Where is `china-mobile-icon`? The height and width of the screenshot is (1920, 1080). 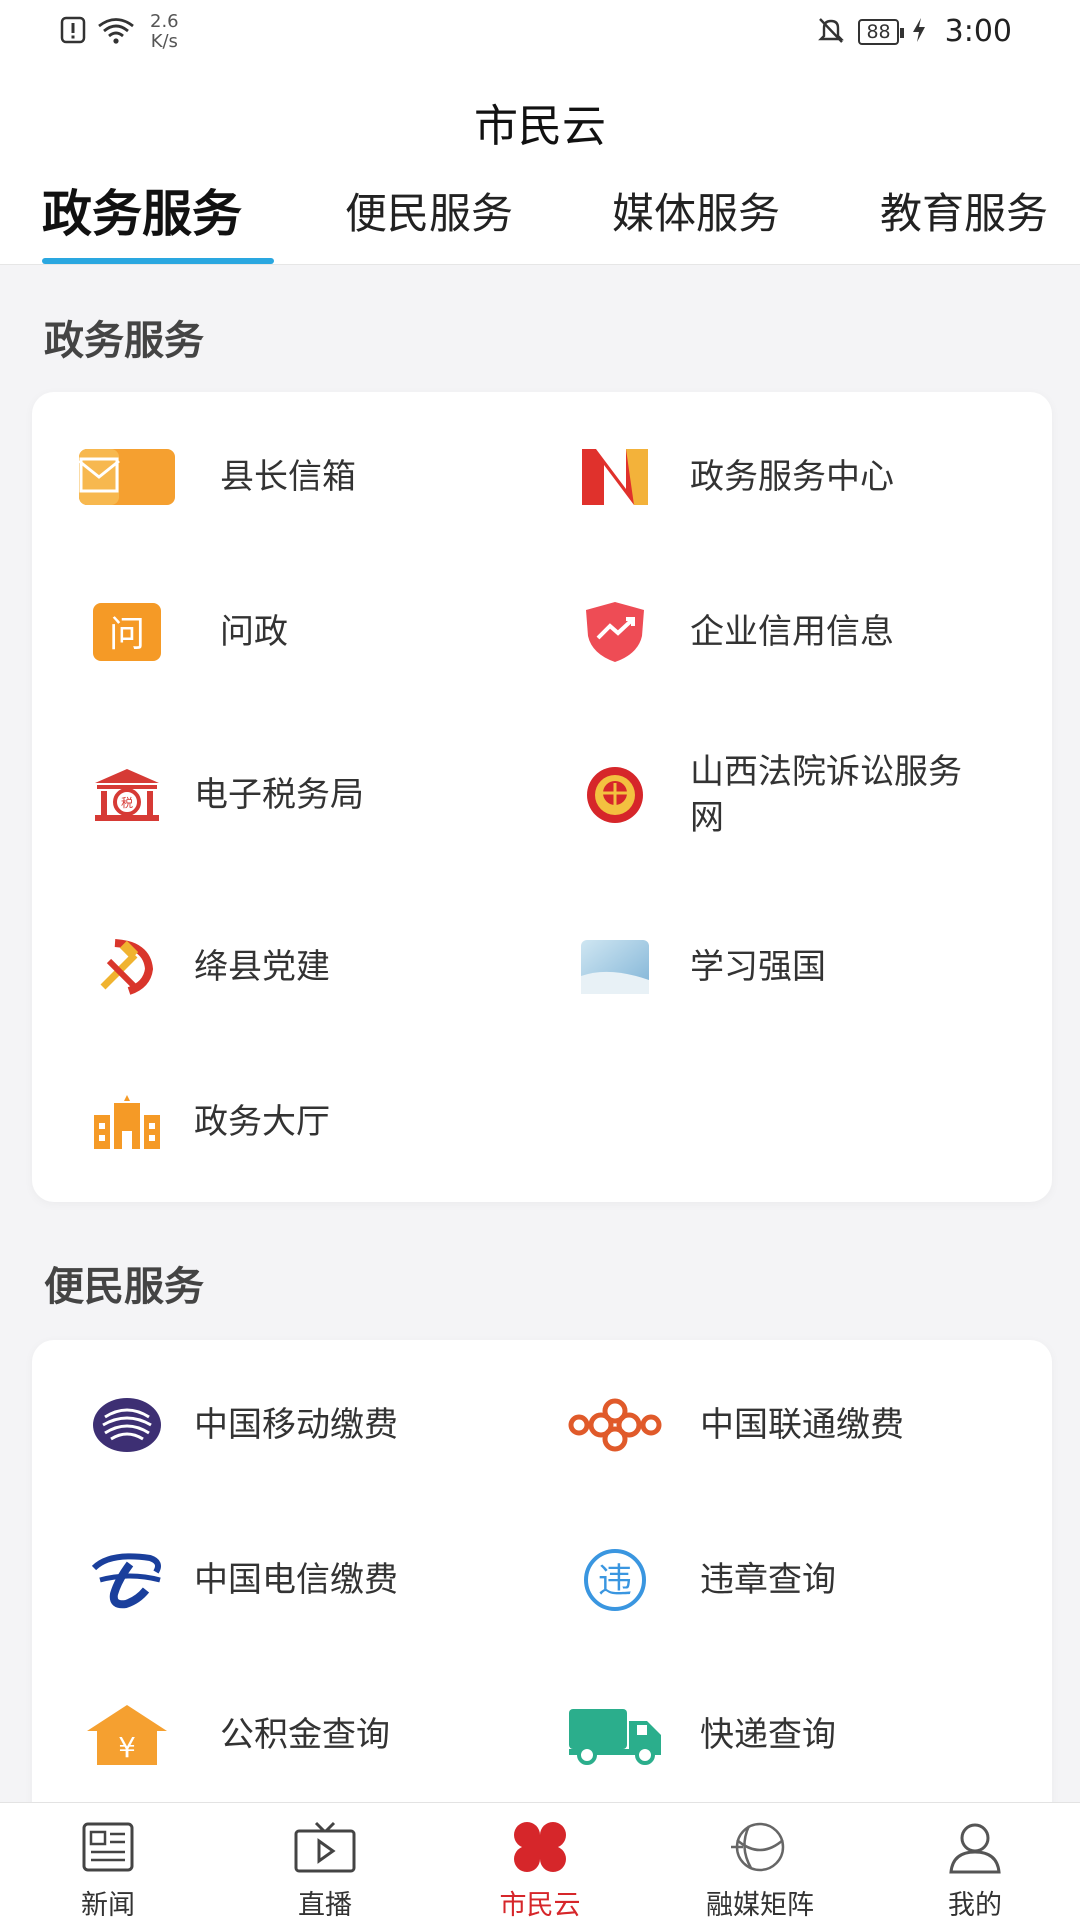 china-mobile-icon is located at coordinates (127, 1425).